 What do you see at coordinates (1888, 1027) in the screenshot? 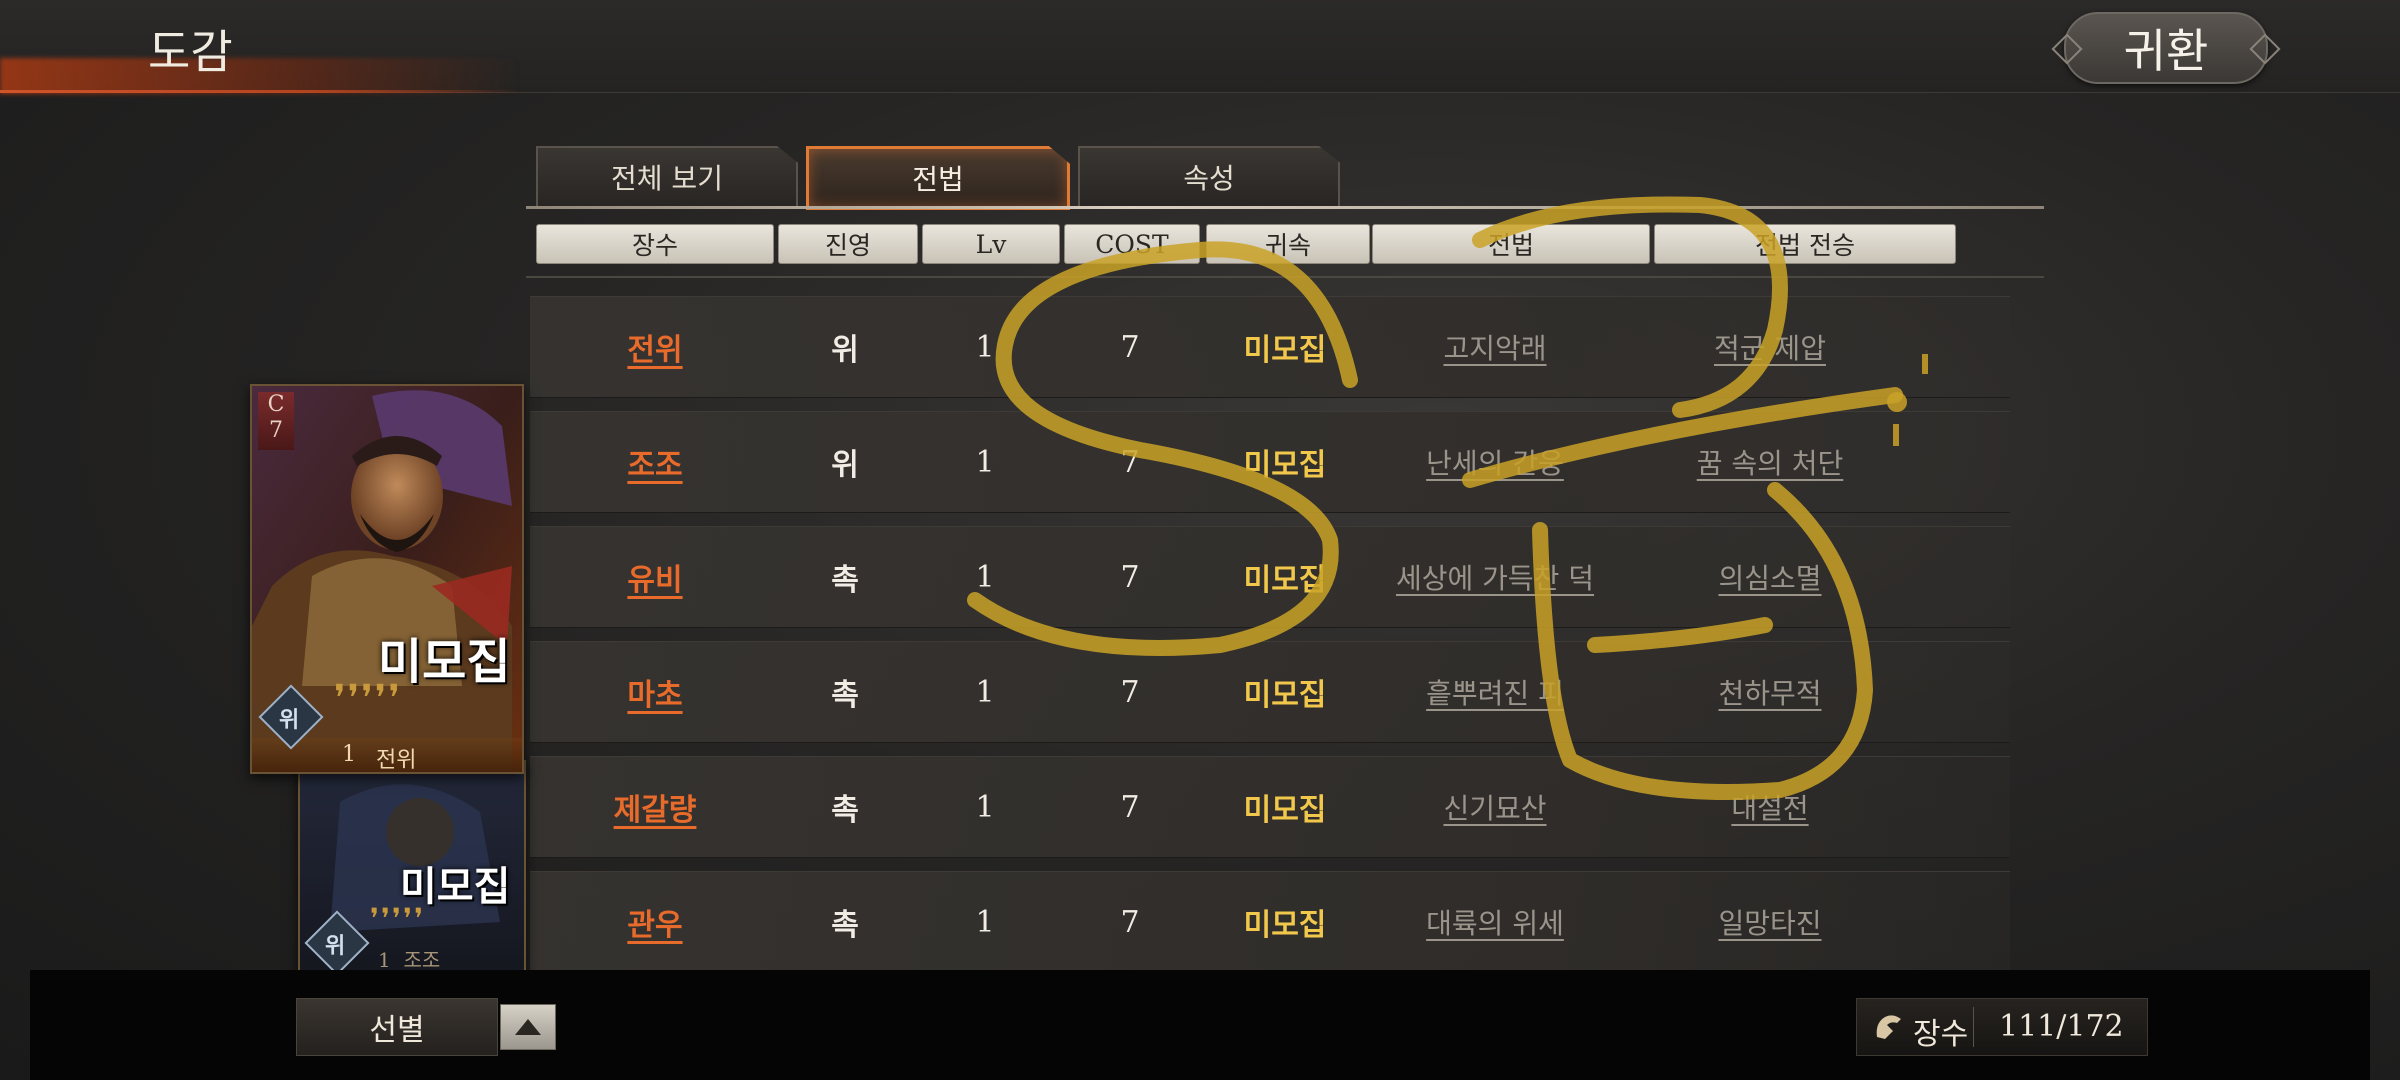
I see `general-helmet-icon` at bounding box center [1888, 1027].